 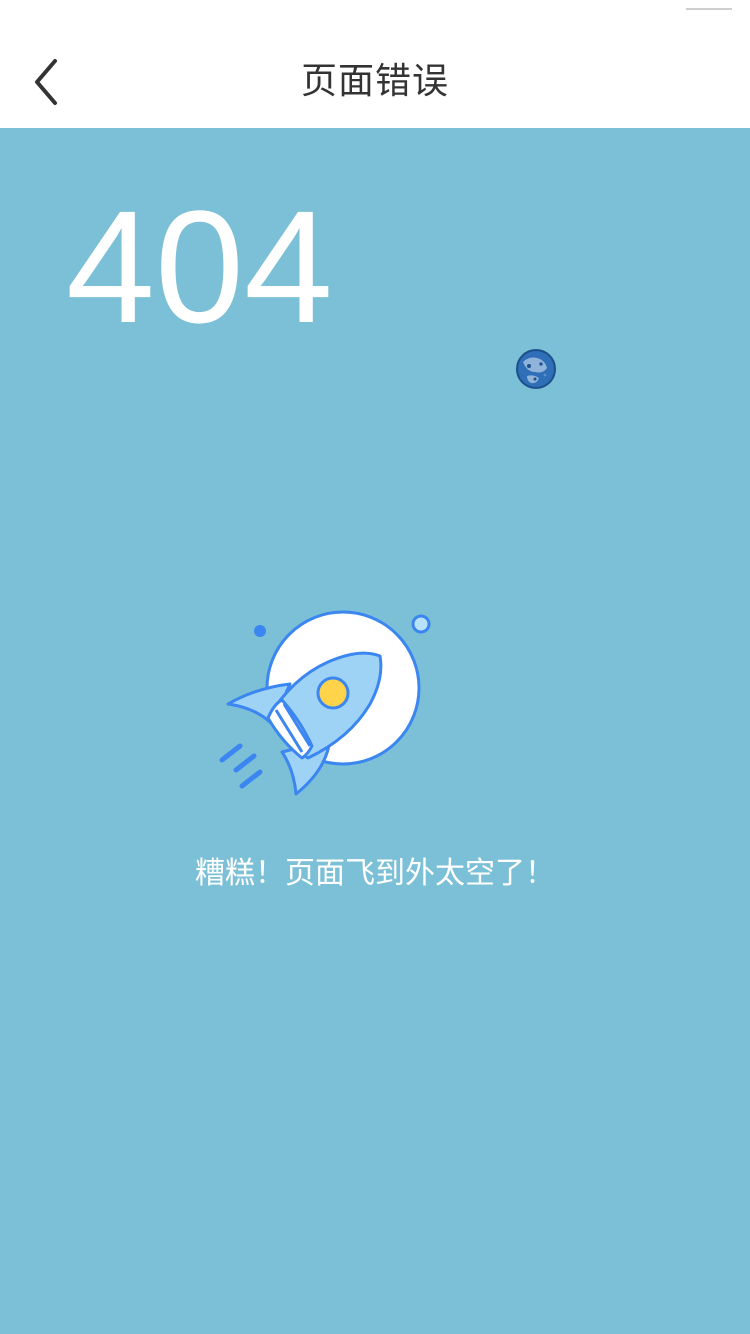 What do you see at coordinates (536, 369) in the screenshot?
I see `planet-icon` at bounding box center [536, 369].